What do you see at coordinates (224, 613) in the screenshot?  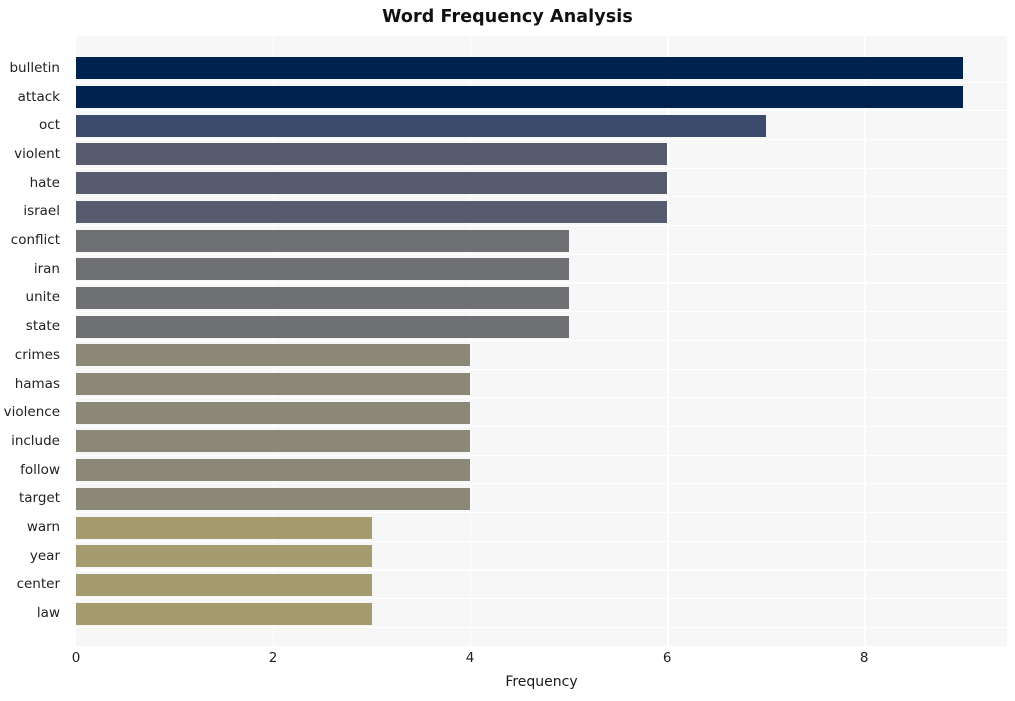 I see `bar-law` at bounding box center [224, 613].